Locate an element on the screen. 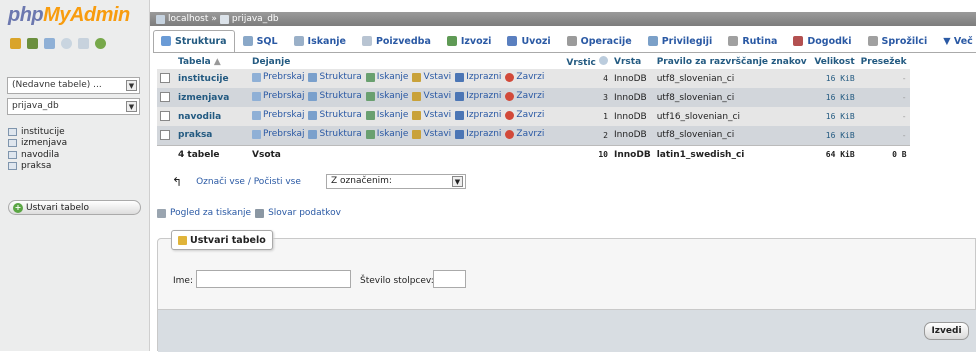  wrench-icon is located at coordinates (571, 41).